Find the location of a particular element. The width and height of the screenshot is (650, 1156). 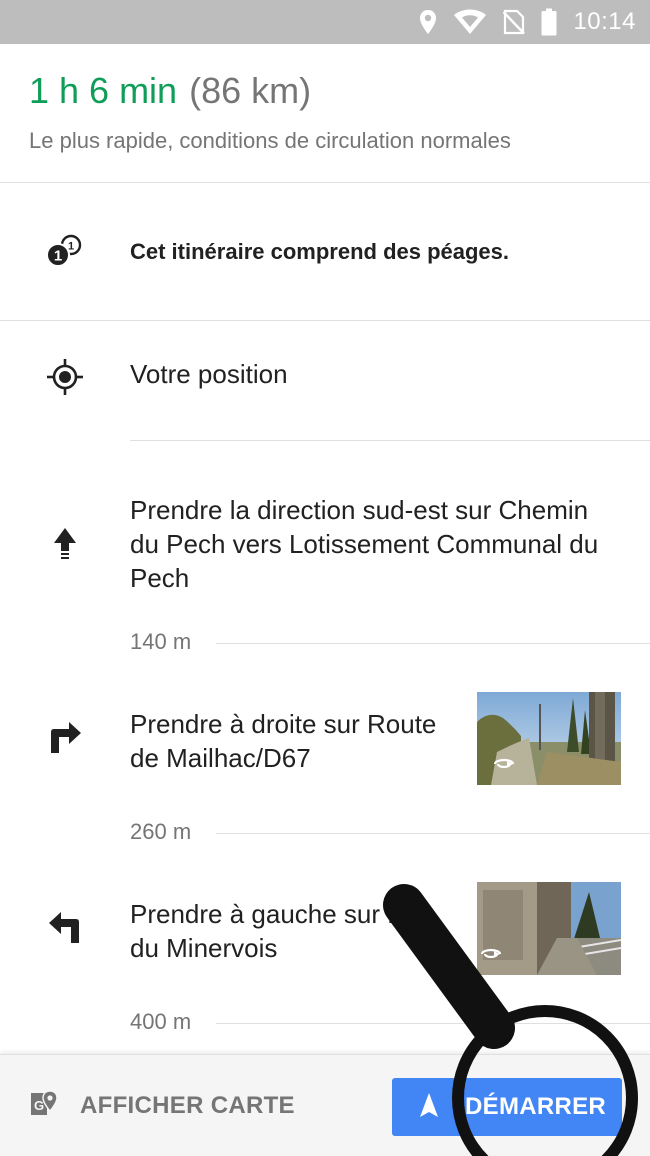

head-straight-icon is located at coordinates (65, 546).